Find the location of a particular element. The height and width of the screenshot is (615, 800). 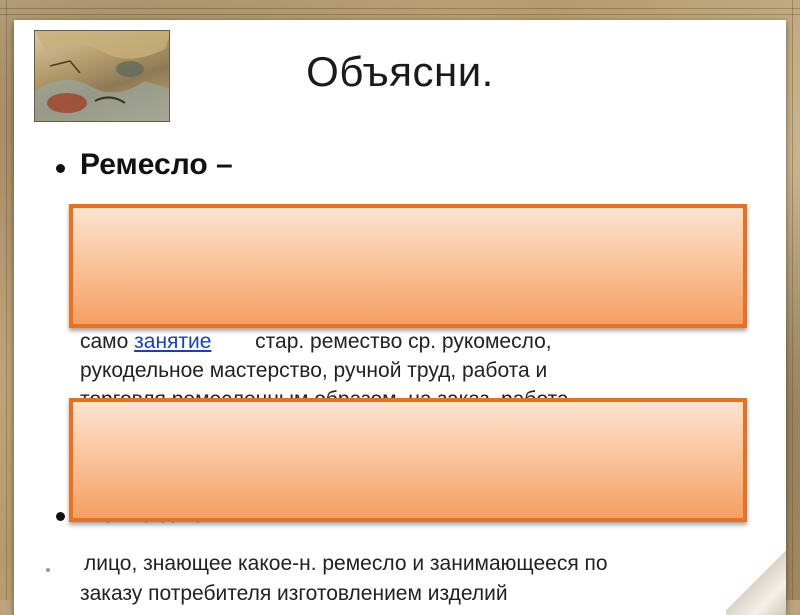

term-remeslo: Ремесло – is located at coordinates (156, 164).